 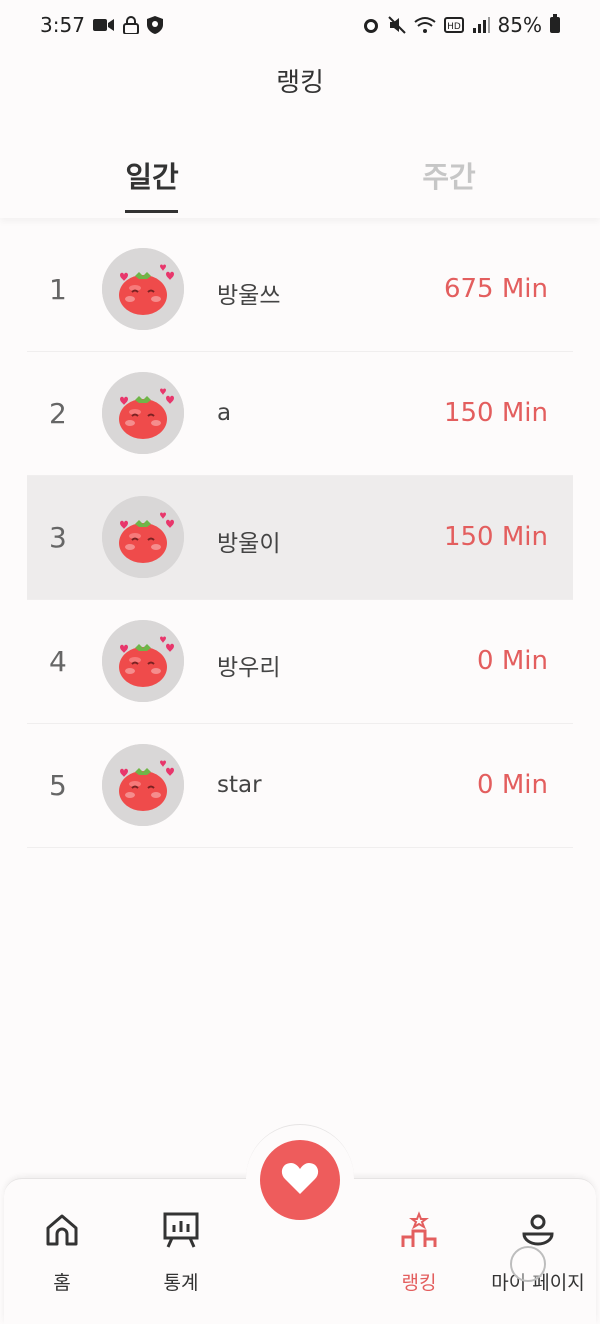 What do you see at coordinates (419, 1283) in the screenshot?
I see `nav-ranking-label: 랭킹` at bounding box center [419, 1283].